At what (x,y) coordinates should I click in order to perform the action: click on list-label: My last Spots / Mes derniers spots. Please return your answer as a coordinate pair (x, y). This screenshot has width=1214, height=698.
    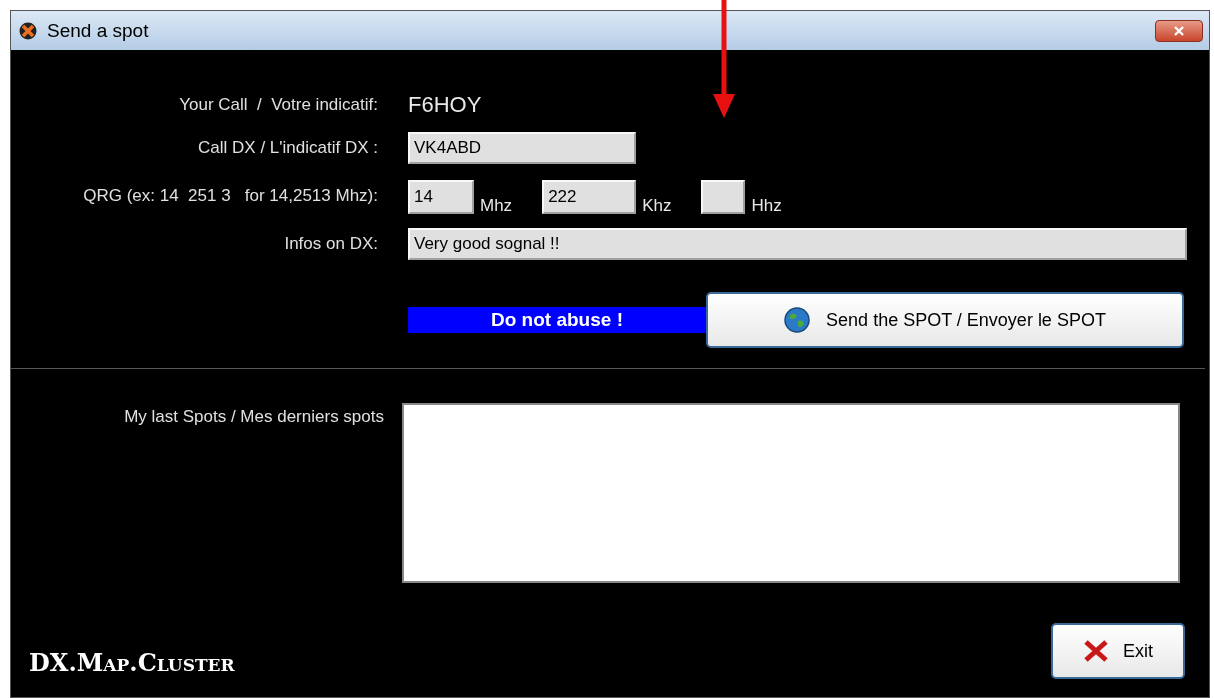
    Looking at the image, I should click on (253, 417).